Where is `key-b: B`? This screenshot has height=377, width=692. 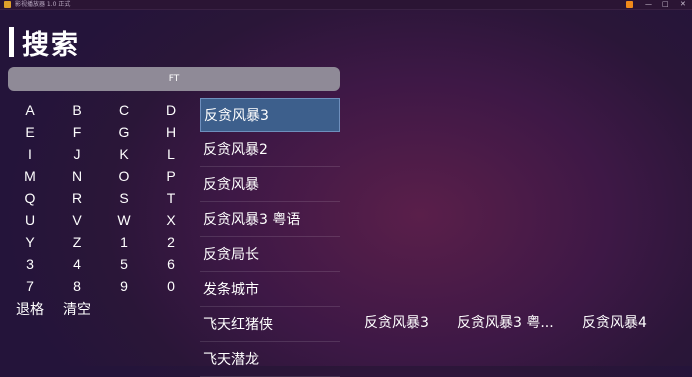
key-b: B is located at coordinates (77, 110).